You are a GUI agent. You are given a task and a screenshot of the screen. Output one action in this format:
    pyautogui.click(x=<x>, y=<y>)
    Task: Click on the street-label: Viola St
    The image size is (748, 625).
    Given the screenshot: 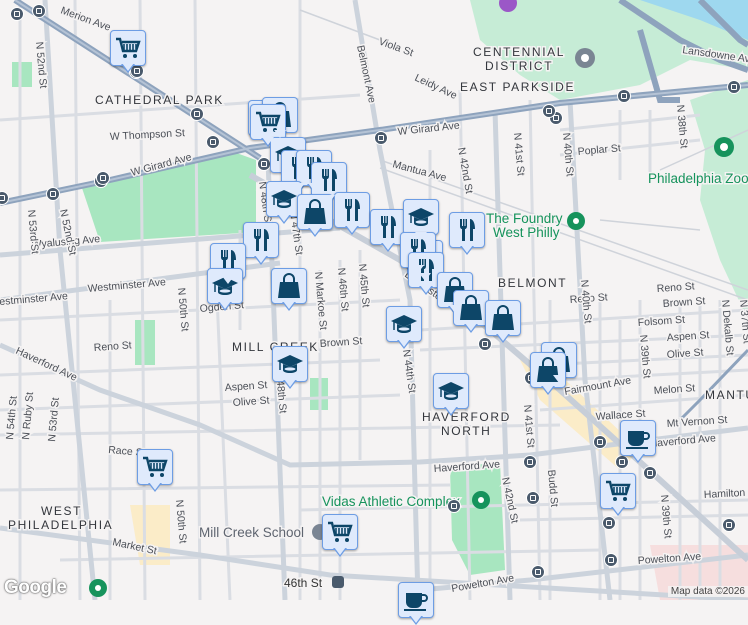 What is the action you would take?
    pyautogui.click(x=396, y=48)
    